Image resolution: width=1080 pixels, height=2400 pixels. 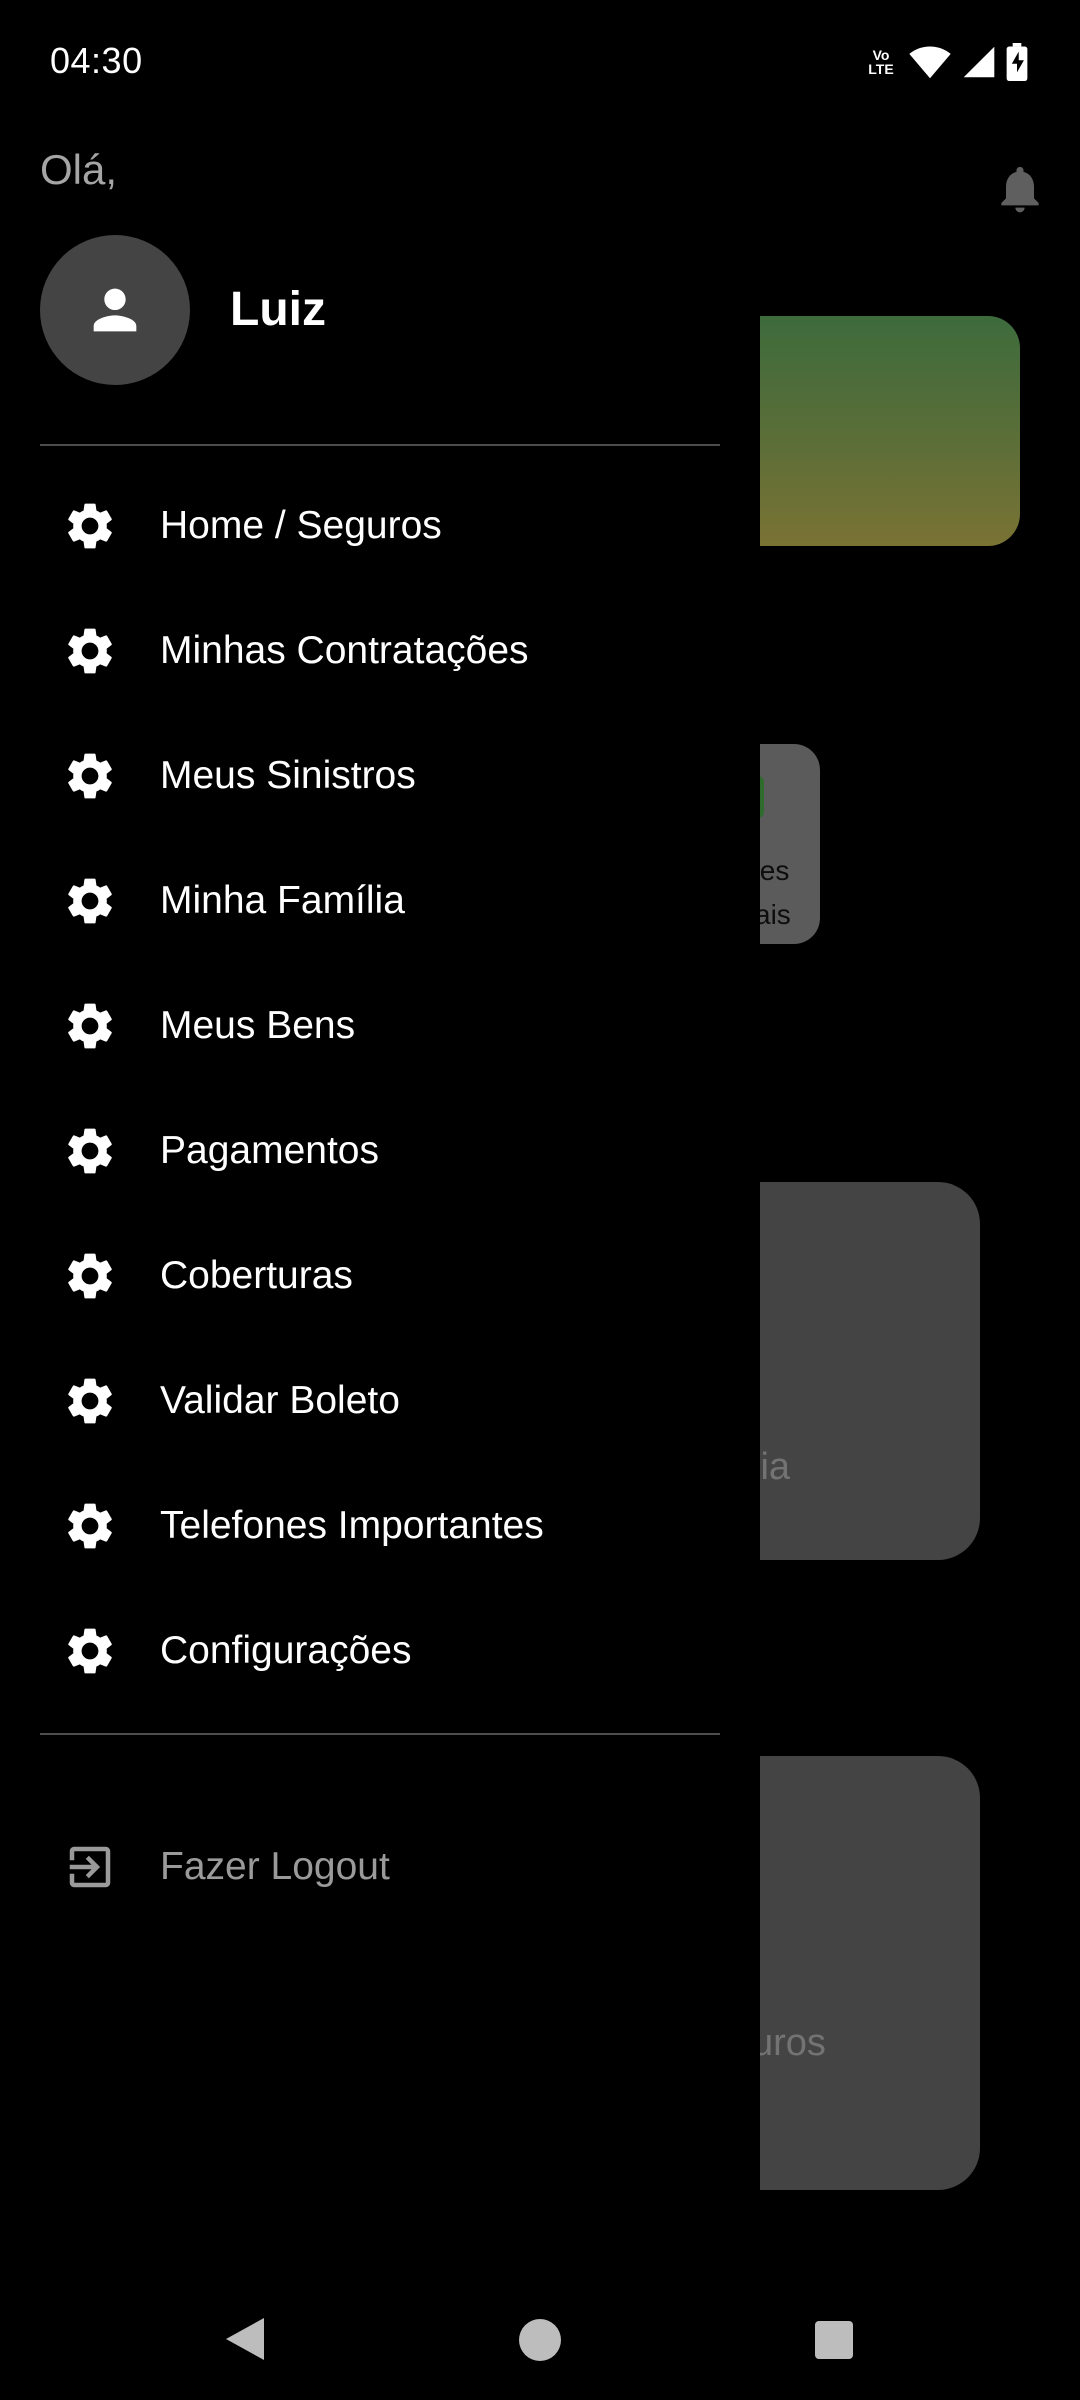 I want to click on user-name: Luiz, so click(x=278, y=309).